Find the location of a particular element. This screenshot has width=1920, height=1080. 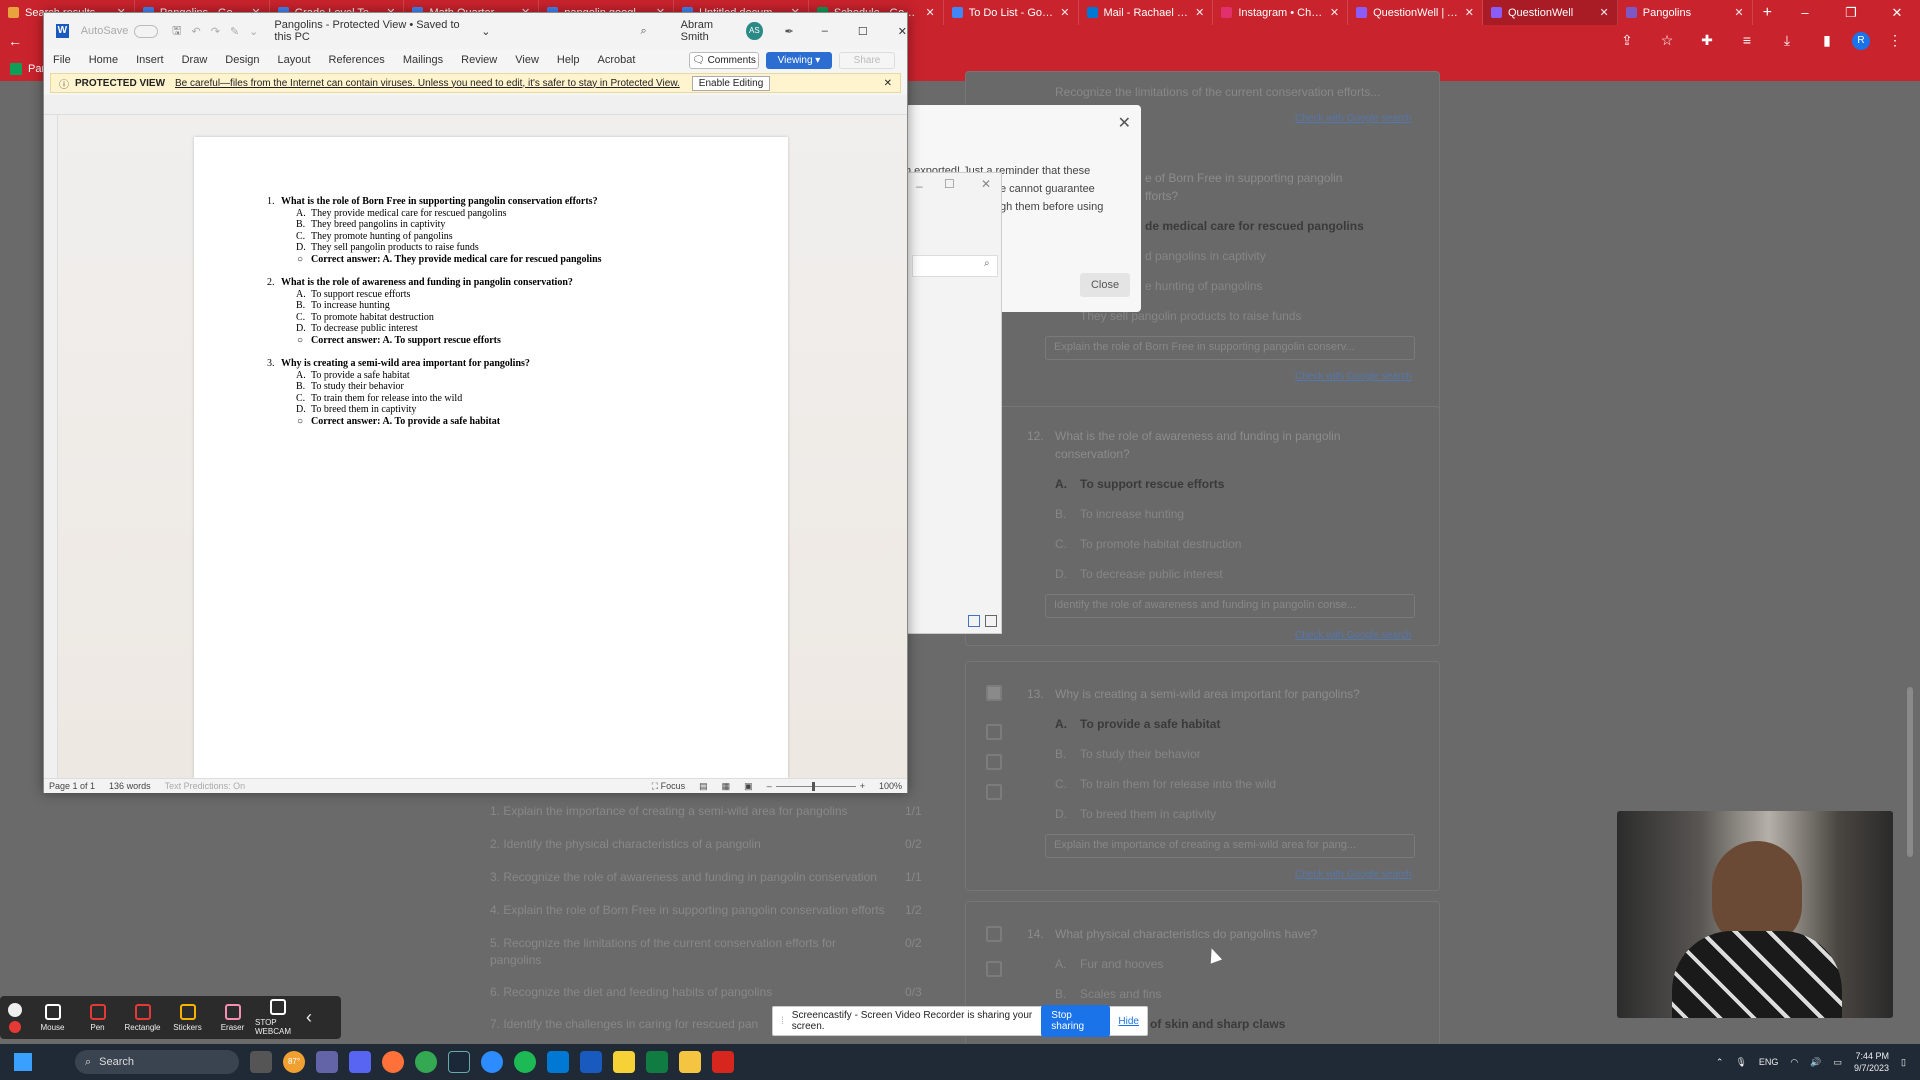

customize-icon: ⌄ is located at coordinates (253, 31).